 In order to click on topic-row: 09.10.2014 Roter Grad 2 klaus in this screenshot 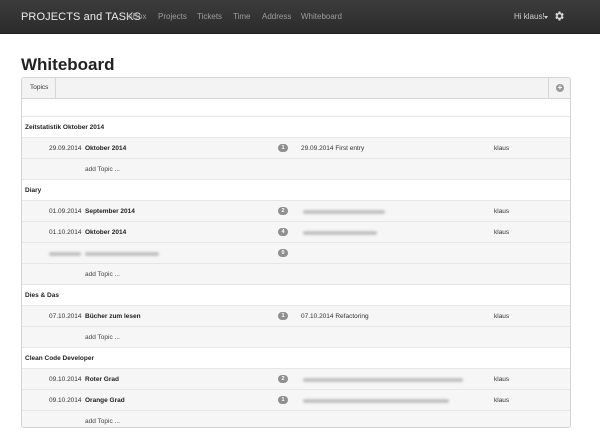, I will do `click(296, 378)`.